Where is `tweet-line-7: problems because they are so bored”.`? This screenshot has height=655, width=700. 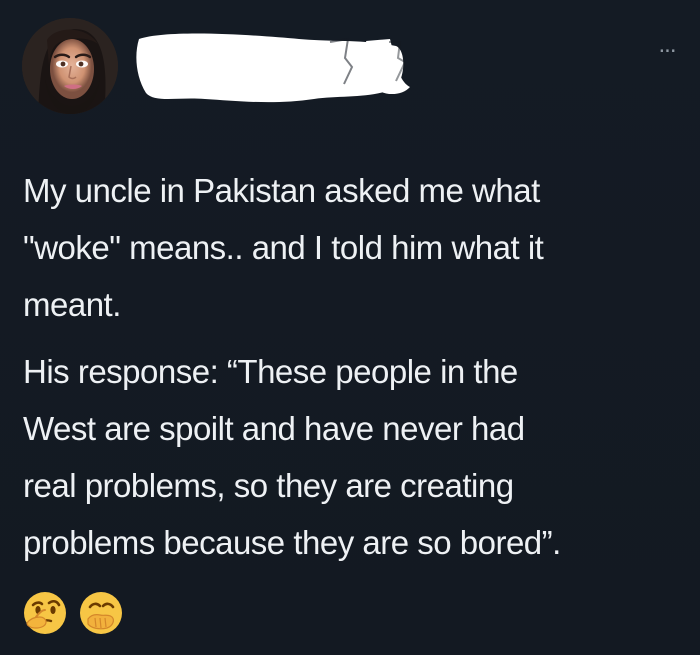 tweet-line-7: problems because they are so bored”. is located at coordinates (292, 542).